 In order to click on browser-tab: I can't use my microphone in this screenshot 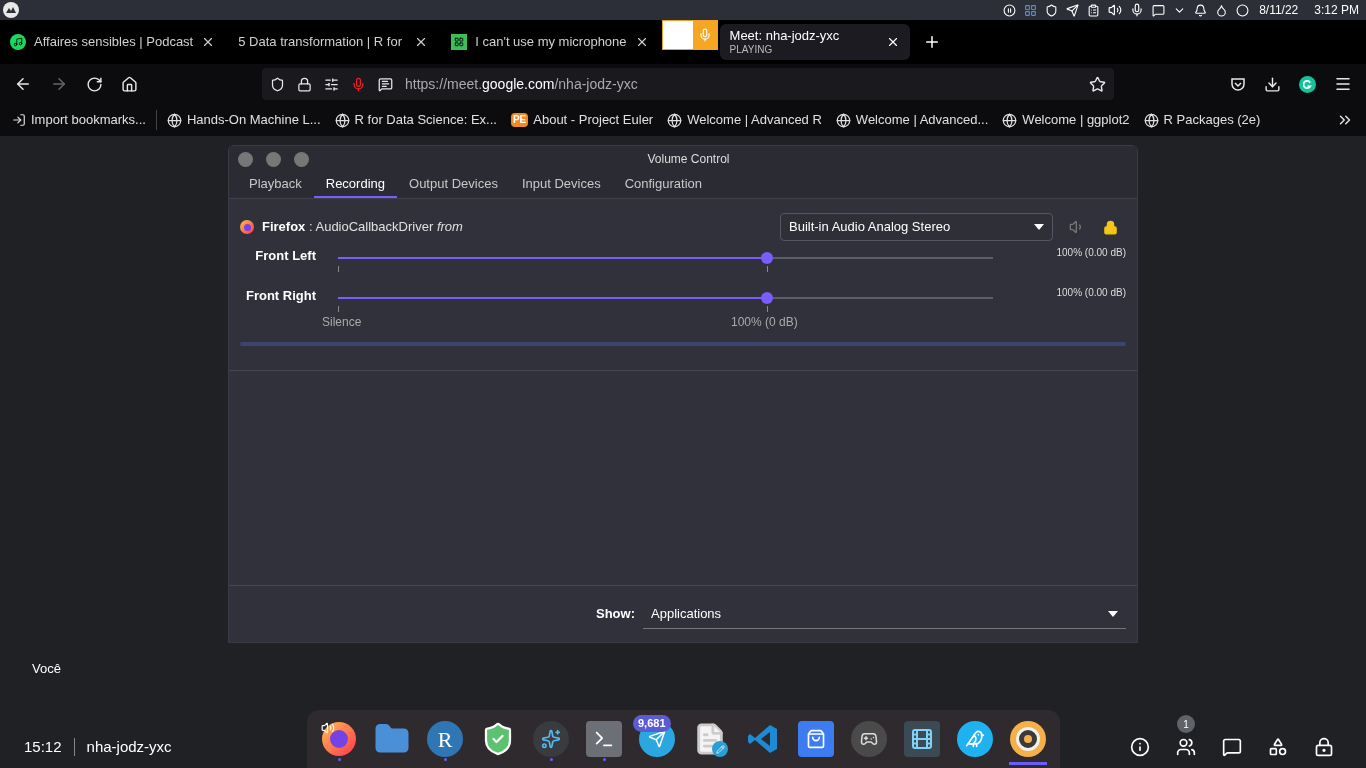, I will do `click(550, 42)`.